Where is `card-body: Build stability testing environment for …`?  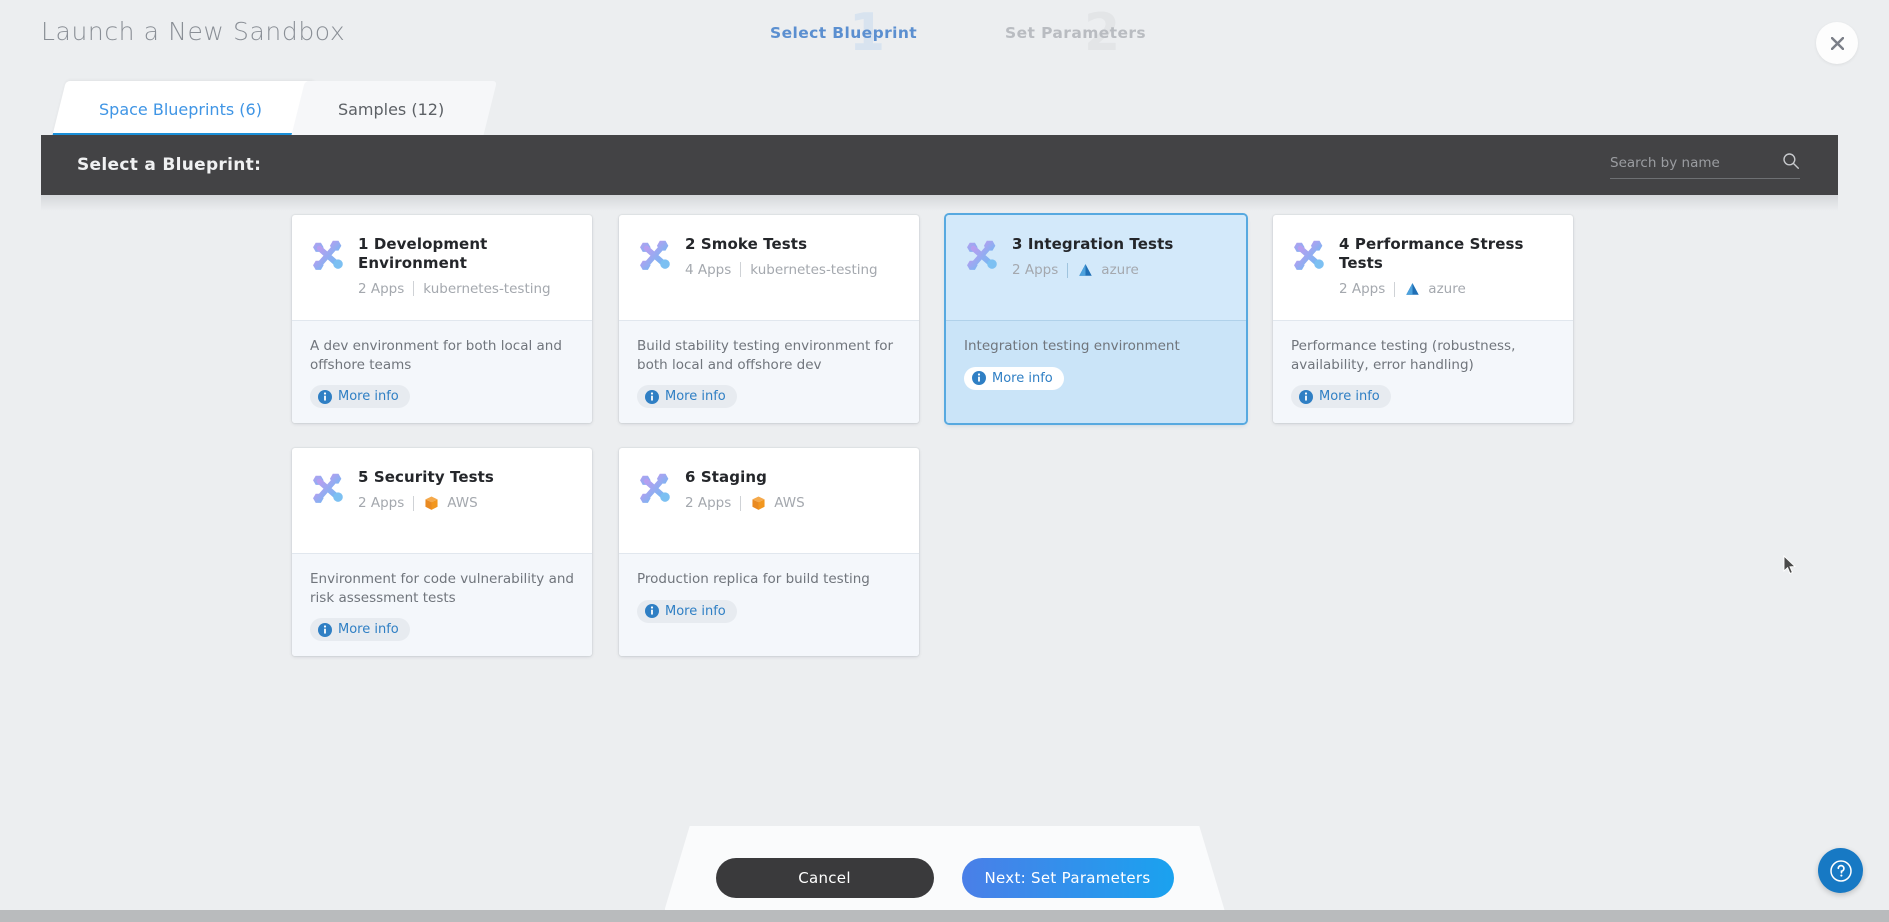
card-body: Build stability testing environment for … is located at coordinates (769, 371).